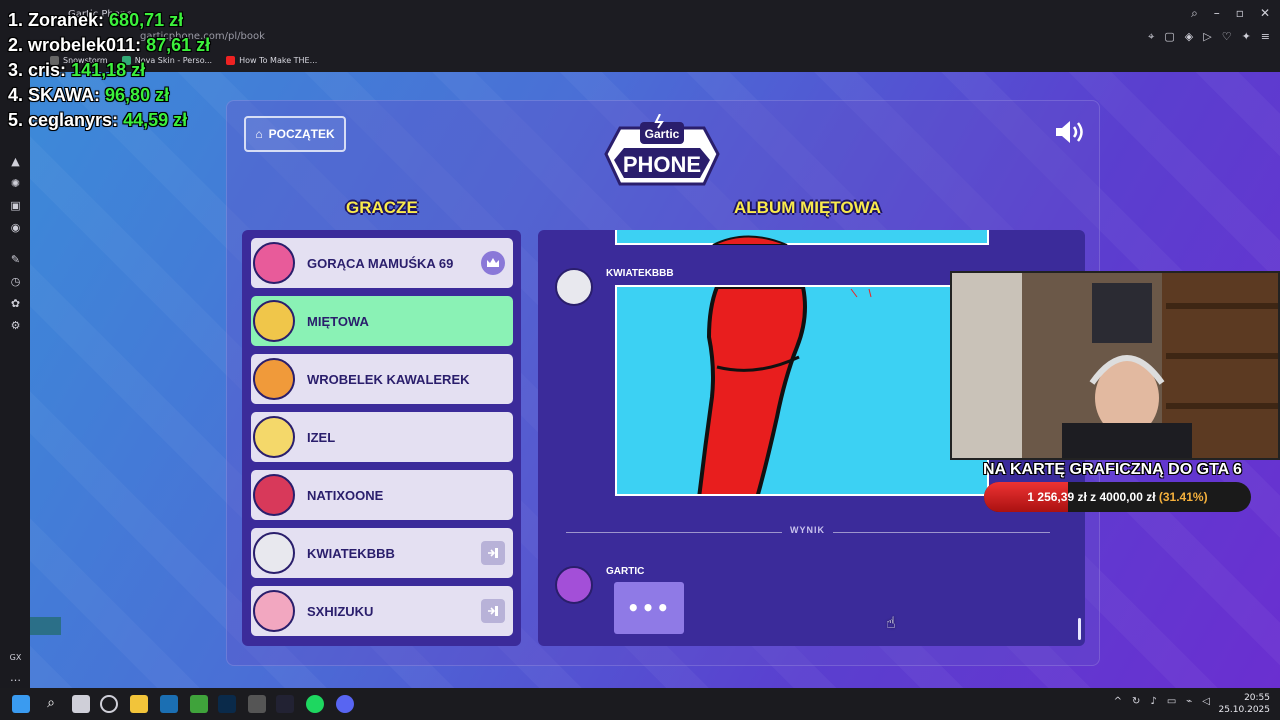 The height and width of the screenshot is (720, 1280). What do you see at coordinates (15, 227) in the screenshot?
I see `messenger-icon: ◉` at bounding box center [15, 227].